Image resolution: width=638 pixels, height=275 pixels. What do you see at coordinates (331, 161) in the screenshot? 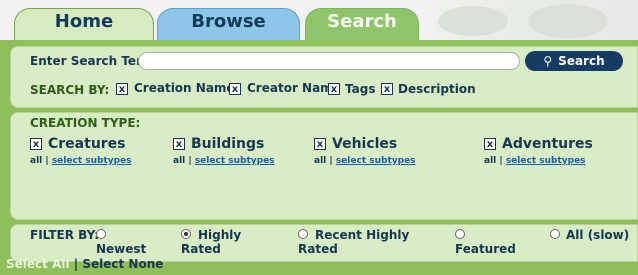
I see `vehicles-sep: |` at bounding box center [331, 161].